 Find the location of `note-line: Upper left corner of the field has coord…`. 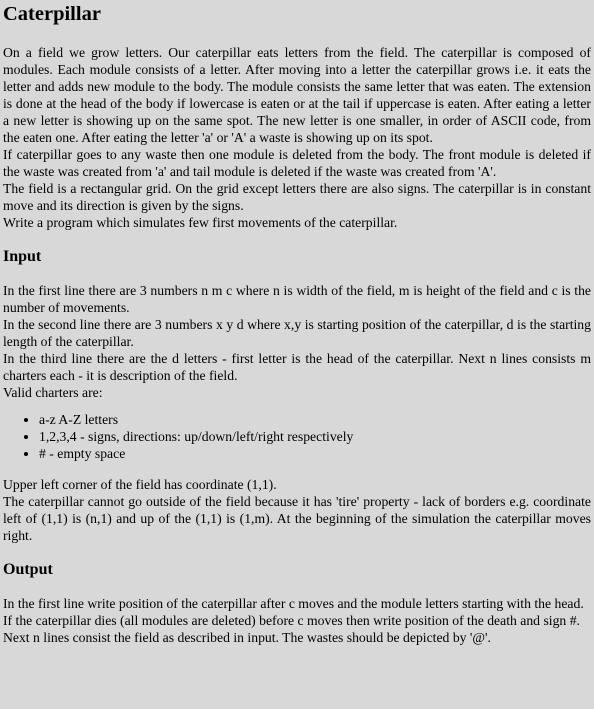

note-line: Upper left corner of the field has coord… is located at coordinates (140, 484).